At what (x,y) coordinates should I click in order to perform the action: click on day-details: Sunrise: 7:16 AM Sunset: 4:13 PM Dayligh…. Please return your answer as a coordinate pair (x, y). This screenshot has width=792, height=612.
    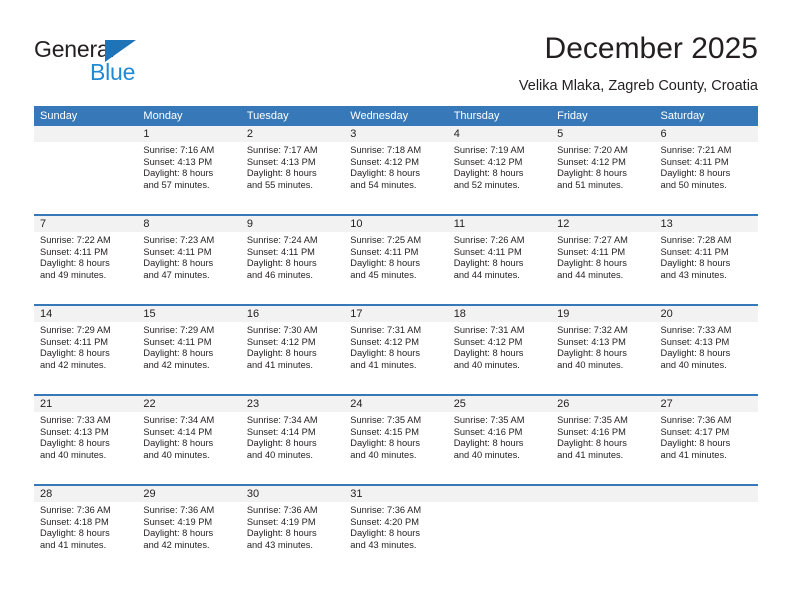
    Looking at the image, I should click on (188, 167).